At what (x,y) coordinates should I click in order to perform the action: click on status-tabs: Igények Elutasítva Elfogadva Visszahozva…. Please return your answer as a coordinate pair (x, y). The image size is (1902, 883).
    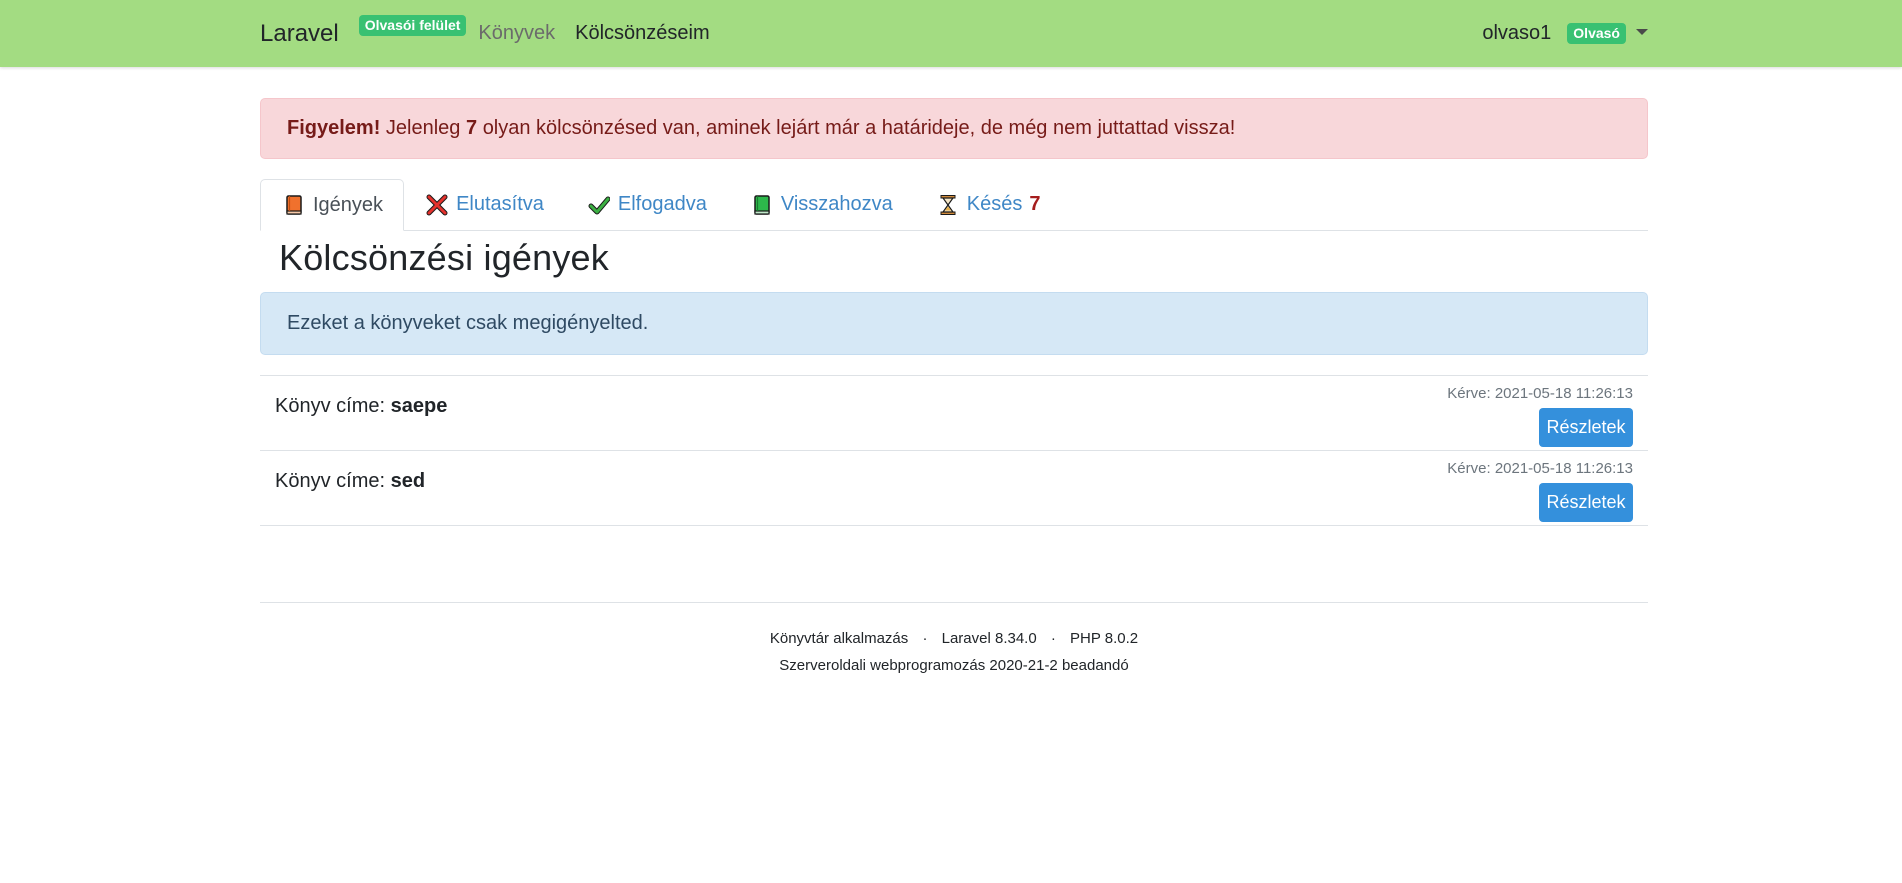
    Looking at the image, I should click on (954, 205).